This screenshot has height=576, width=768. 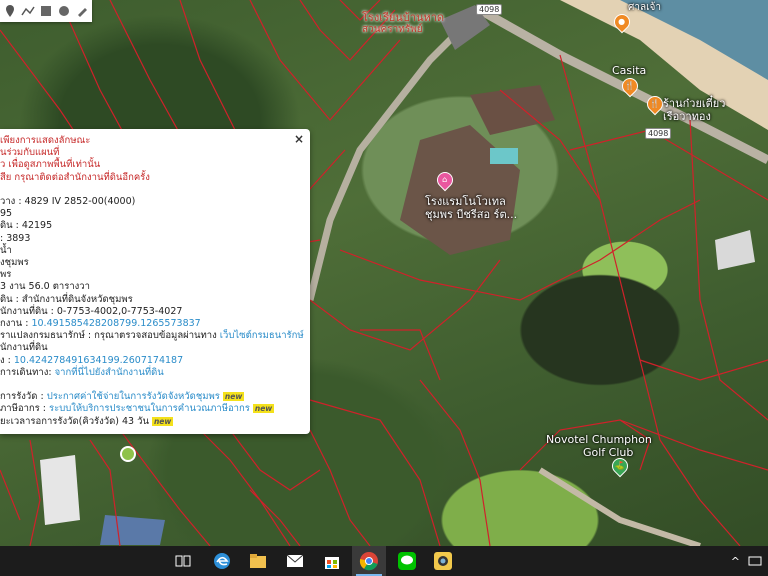 What do you see at coordinates (512, 110) in the screenshot?
I see `resort-roof` at bounding box center [512, 110].